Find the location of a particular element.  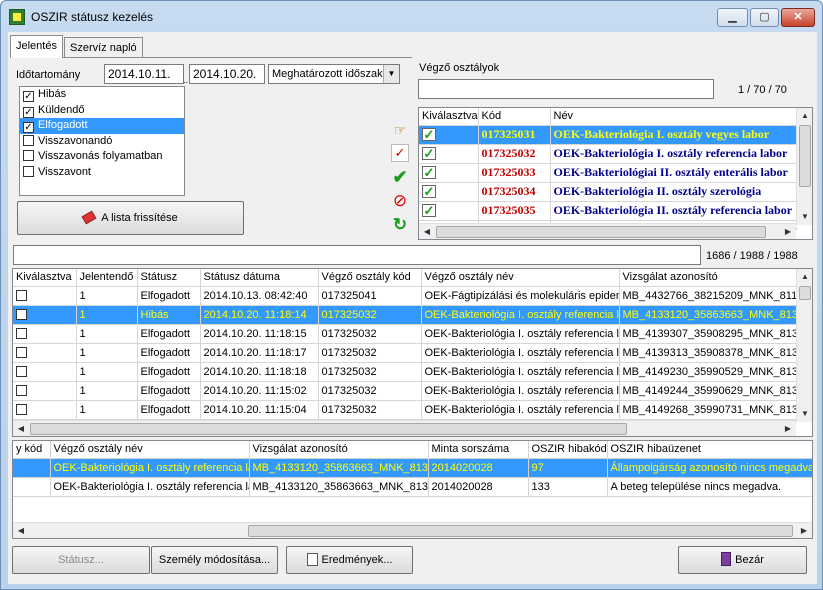

column-header: Státusz is located at coordinates (169, 278).